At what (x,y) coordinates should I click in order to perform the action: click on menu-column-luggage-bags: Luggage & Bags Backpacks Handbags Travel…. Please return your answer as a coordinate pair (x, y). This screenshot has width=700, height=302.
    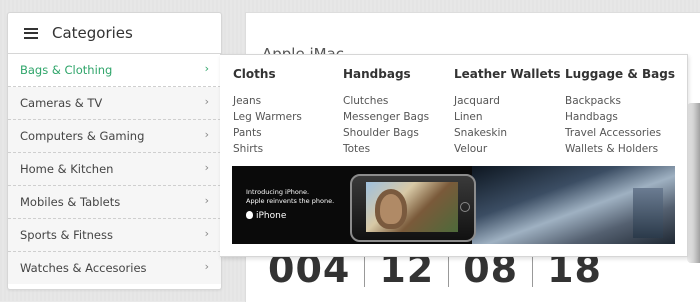
    Looking at the image, I should click on (621, 112).